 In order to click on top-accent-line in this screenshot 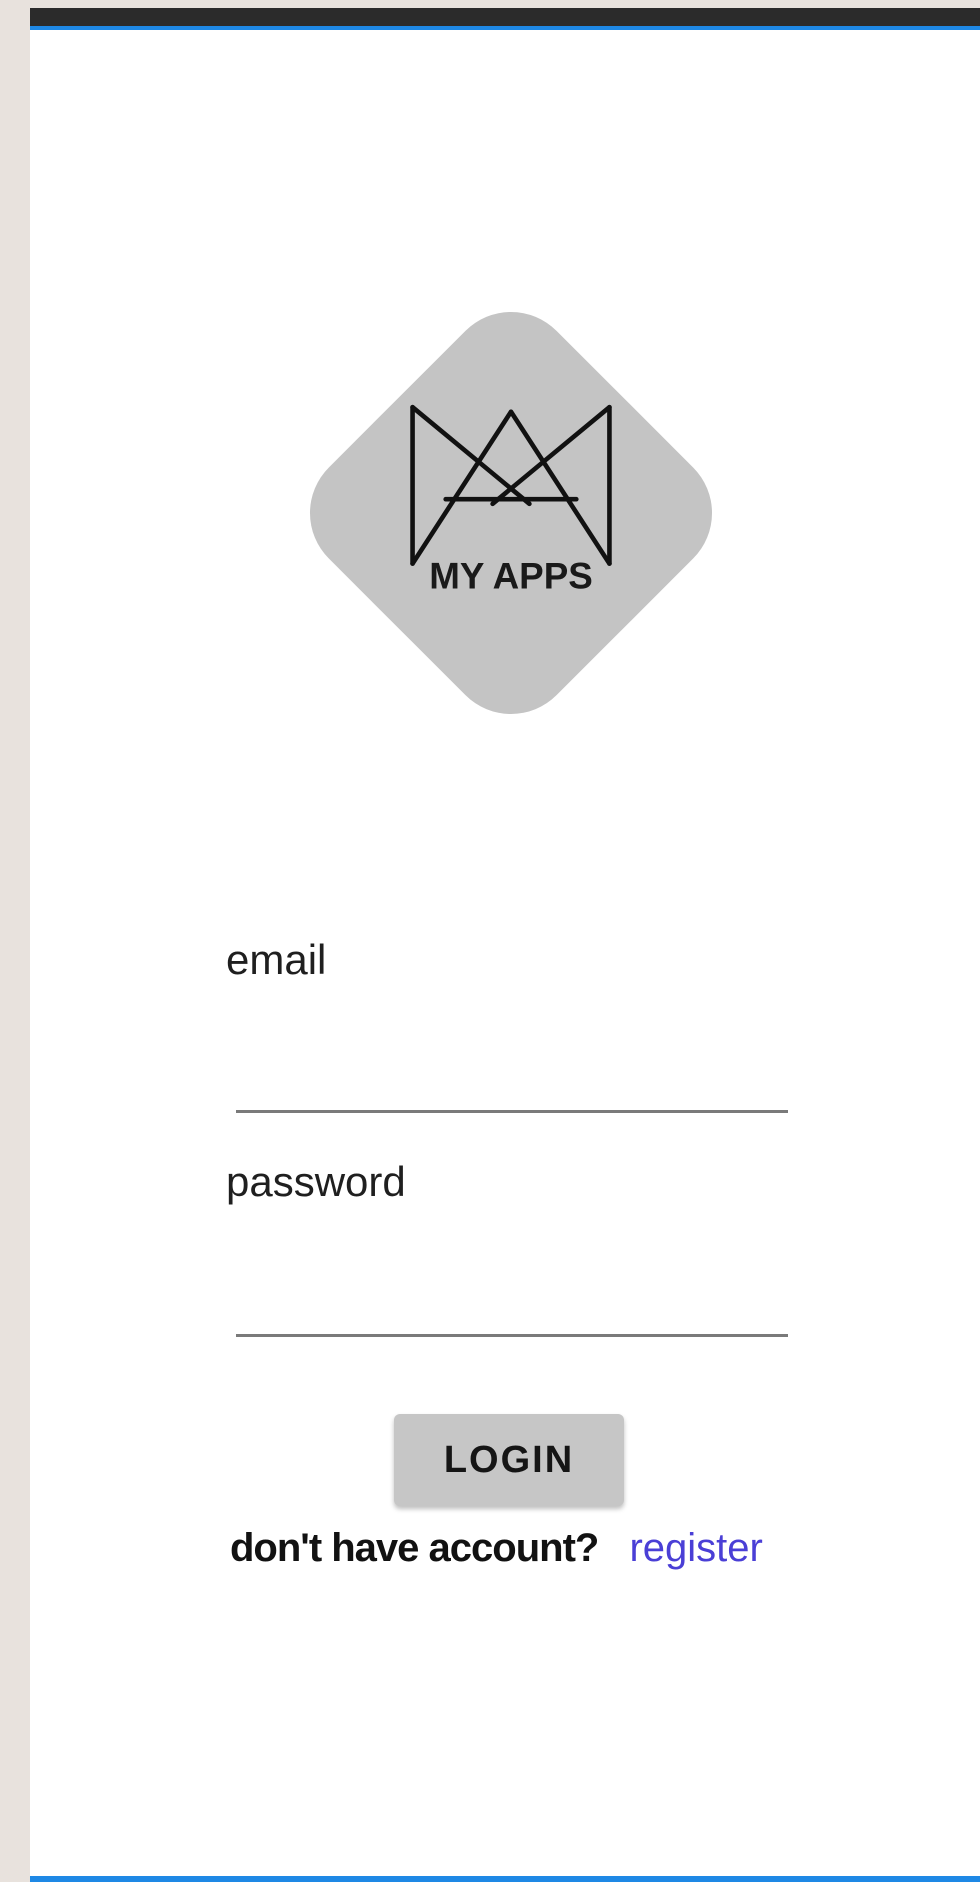, I will do `click(505, 28)`.